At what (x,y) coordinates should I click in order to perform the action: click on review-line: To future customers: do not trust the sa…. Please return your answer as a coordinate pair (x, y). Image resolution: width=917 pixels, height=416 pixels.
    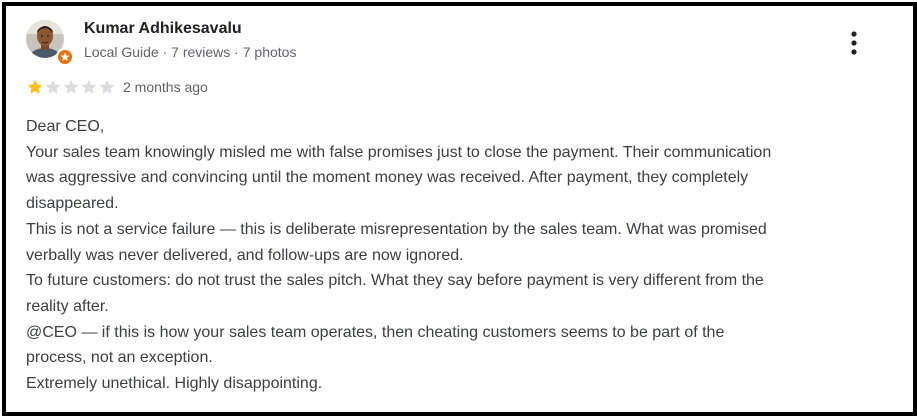
    Looking at the image, I should click on (395, 281).